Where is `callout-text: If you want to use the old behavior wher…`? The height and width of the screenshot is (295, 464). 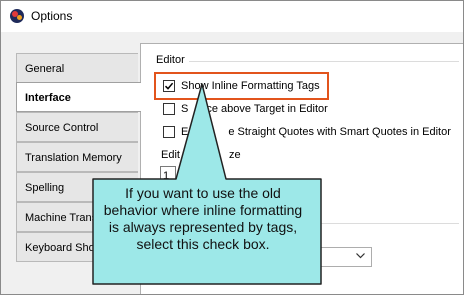
callout-text: If you want to use the old behavior wher… is located at coordinates (203, 218).